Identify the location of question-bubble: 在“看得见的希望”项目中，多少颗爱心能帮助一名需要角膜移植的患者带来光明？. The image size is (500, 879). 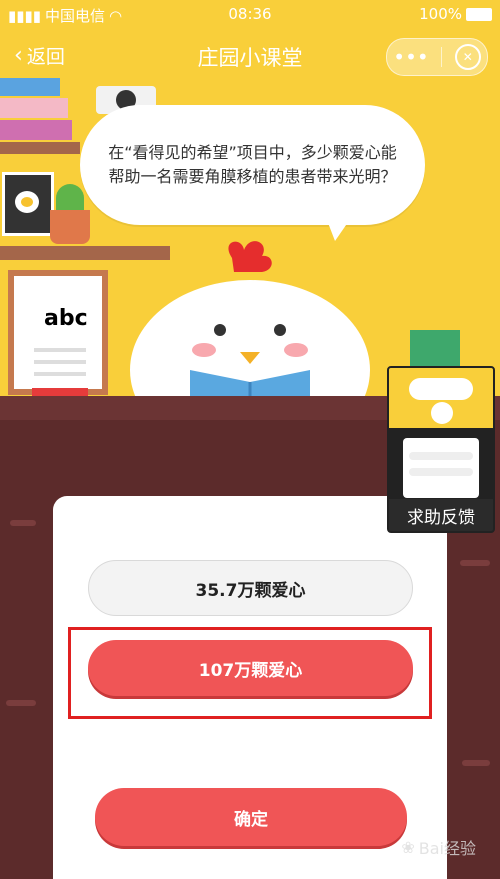
(252, 165).